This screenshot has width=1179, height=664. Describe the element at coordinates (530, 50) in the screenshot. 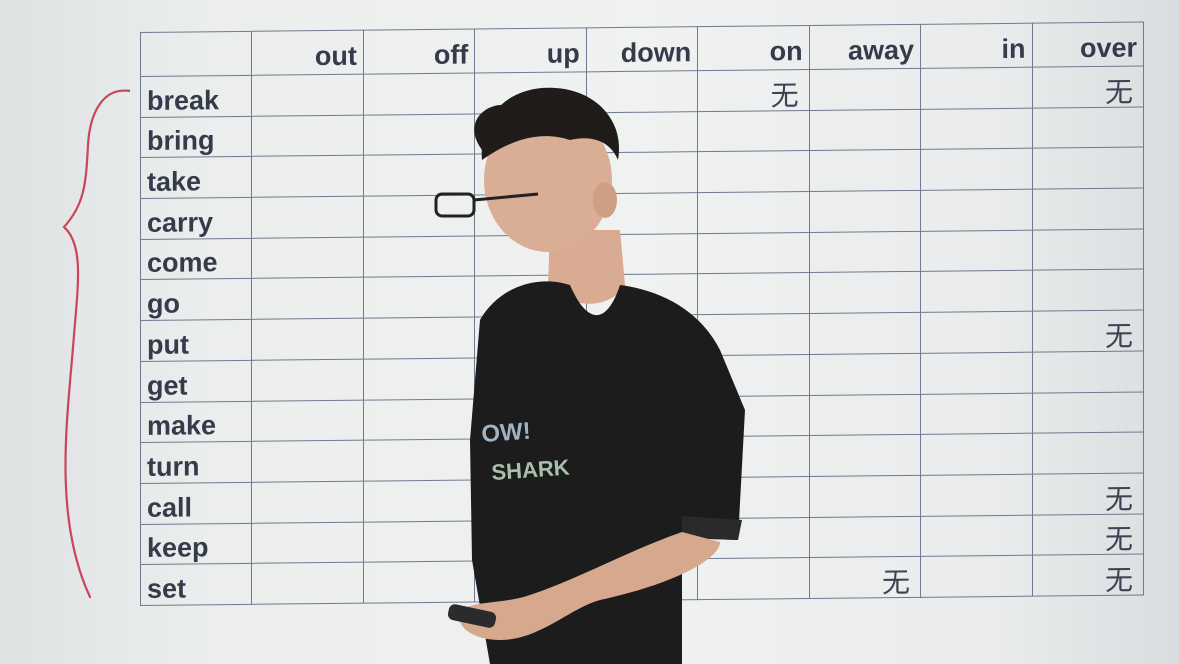

I see `column-header: up` at that location.